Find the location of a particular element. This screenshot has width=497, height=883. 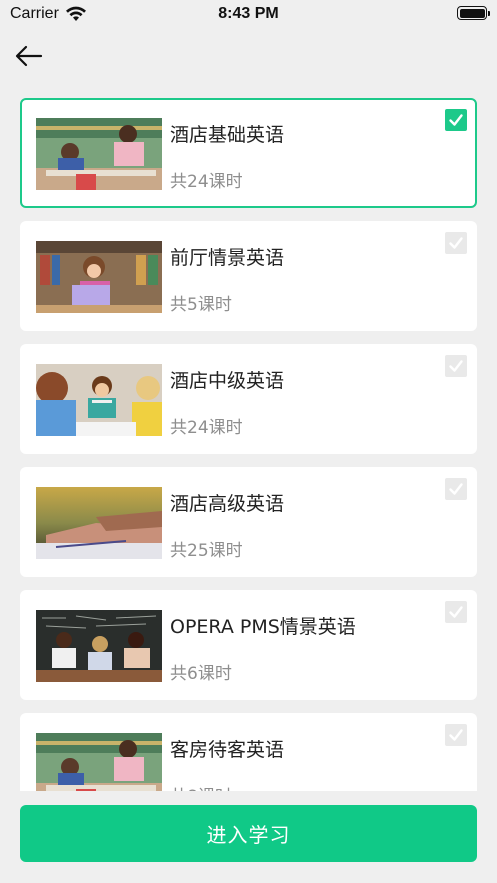

course-card: 酒店高级英语 共25课时 is located at coordinates (248, 522).